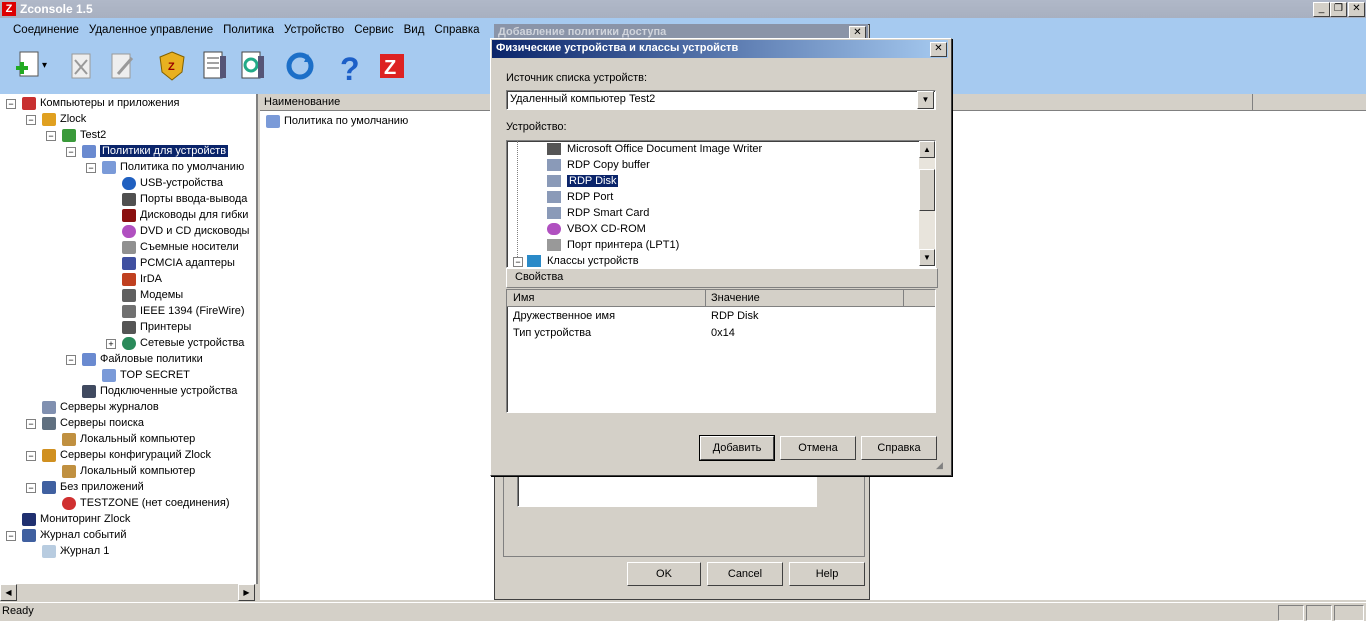 This screenshot has width=1366, height=621. I want to click on status-bar: Ready, so click(683, 611).